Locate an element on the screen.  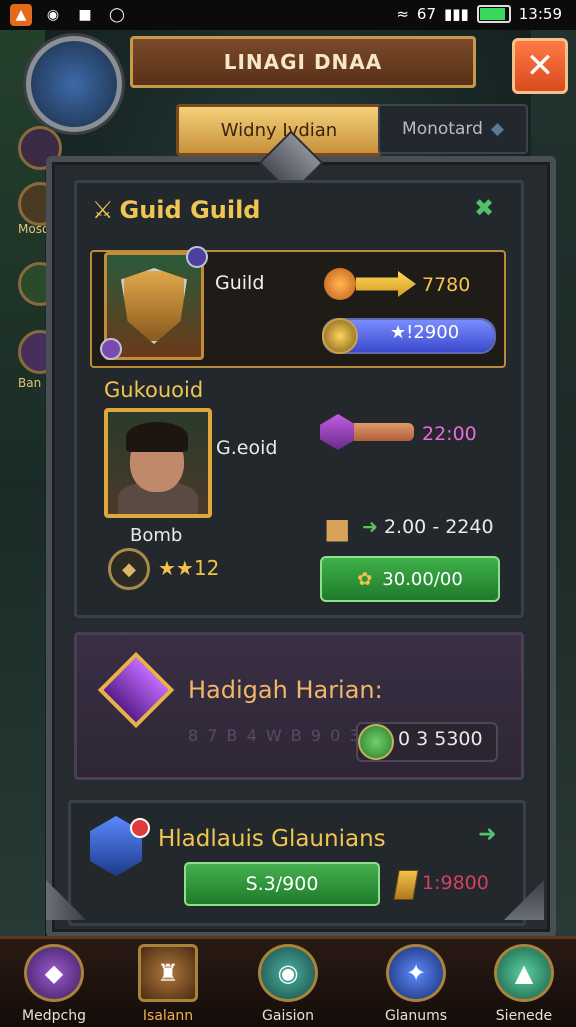
emblem-rank-icon is located at coordinates (111, 349).